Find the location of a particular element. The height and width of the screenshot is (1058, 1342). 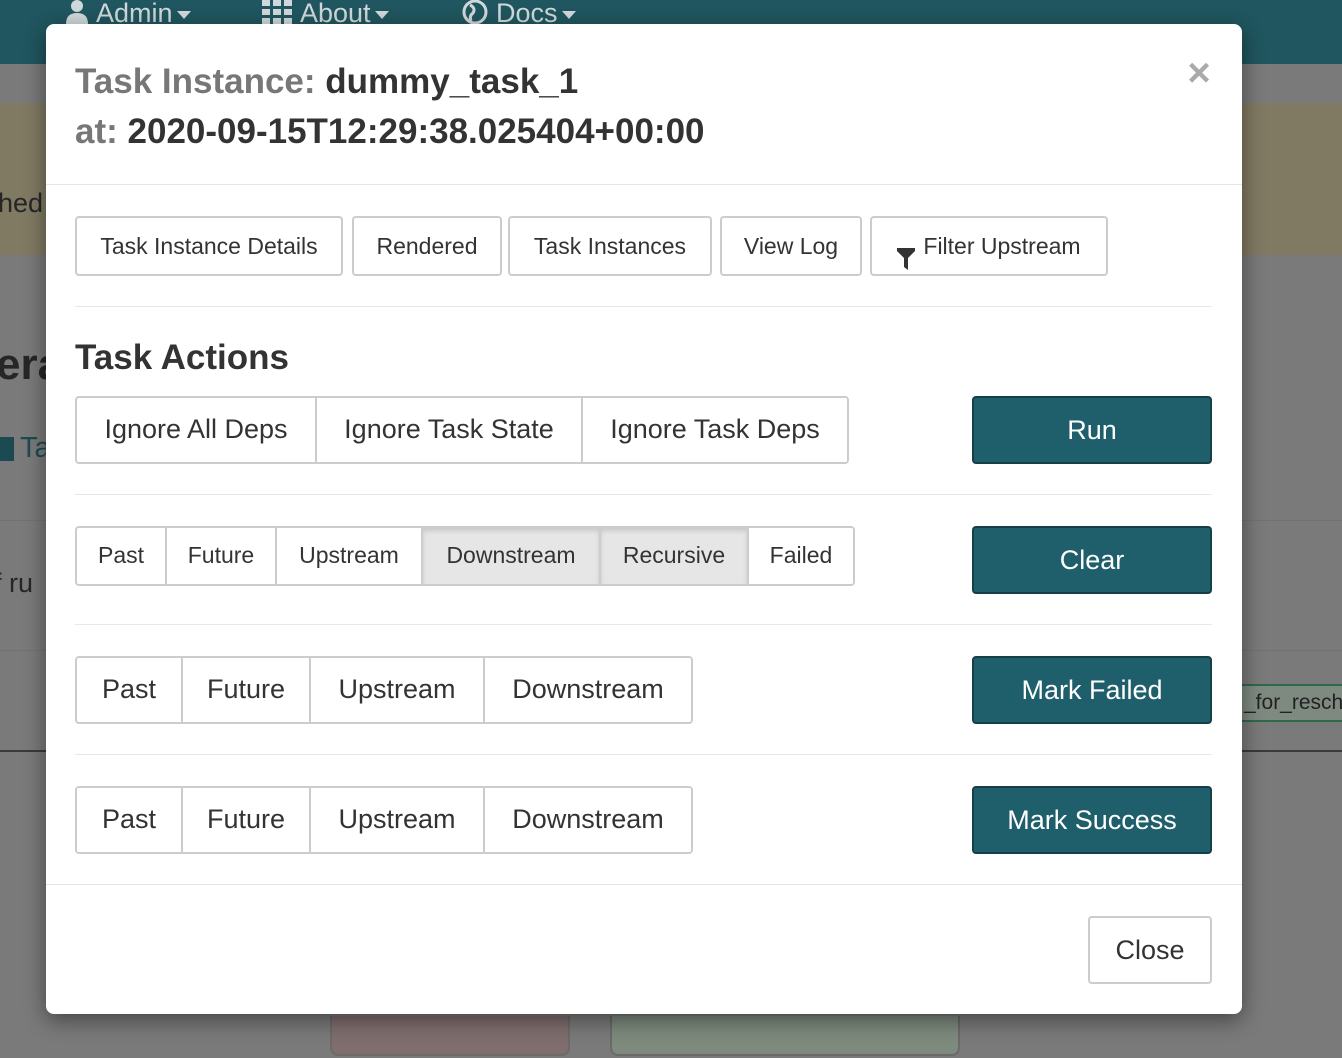

background-link: Ta is located at coordinates (25, 448).